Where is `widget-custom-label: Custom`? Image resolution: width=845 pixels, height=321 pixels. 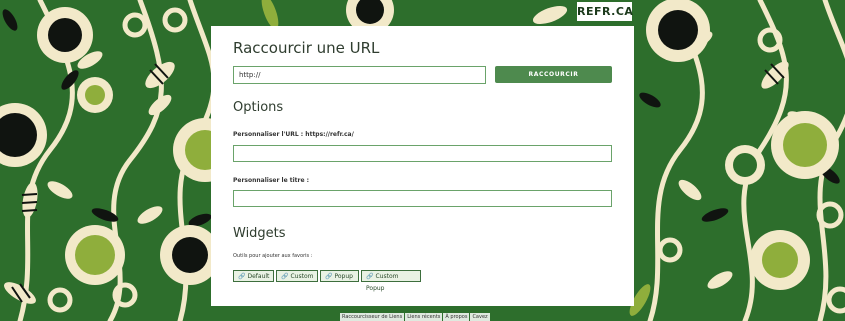 widget-custom-label: Custom is located at coordinates (302, 276).